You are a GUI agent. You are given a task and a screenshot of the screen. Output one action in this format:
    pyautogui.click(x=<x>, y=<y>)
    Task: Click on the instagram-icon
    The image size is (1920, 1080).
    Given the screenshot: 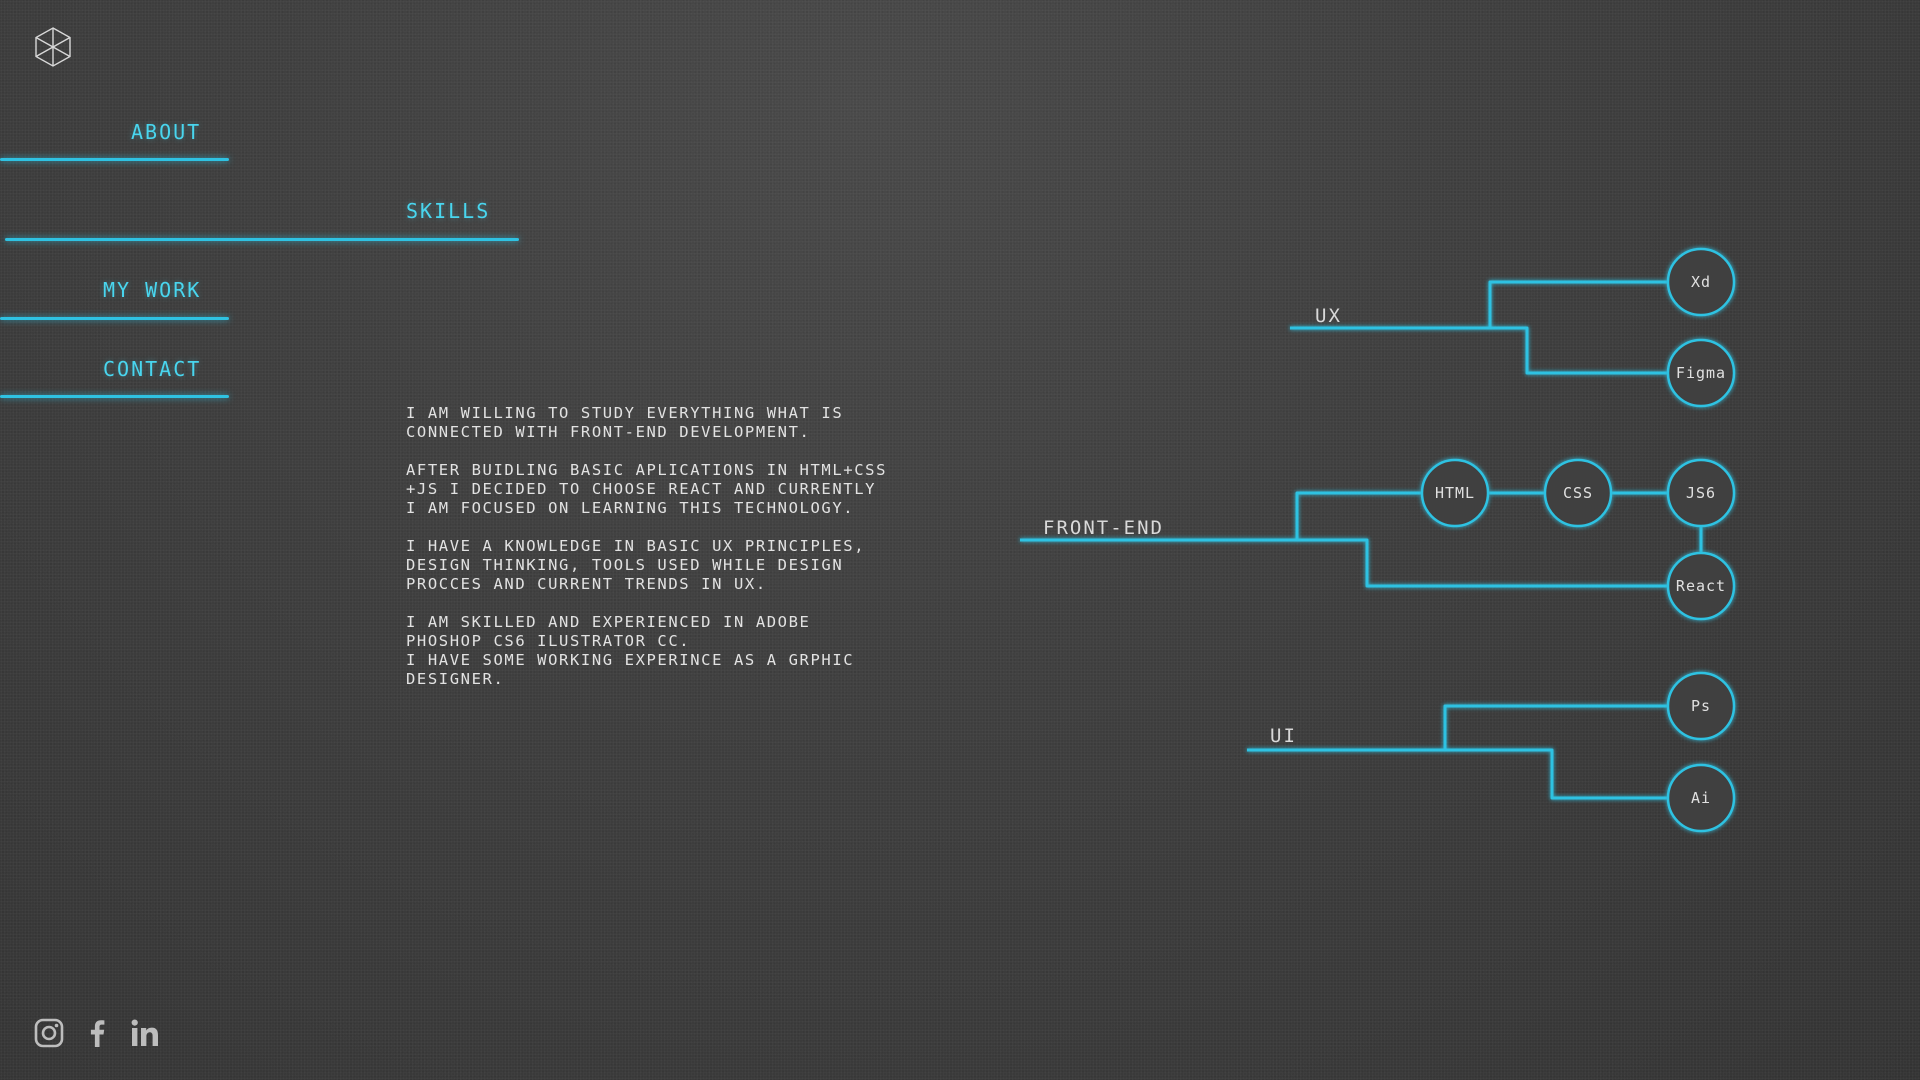 What is the action you would take?
    pyautogui.click(x=49, y=1033)
    